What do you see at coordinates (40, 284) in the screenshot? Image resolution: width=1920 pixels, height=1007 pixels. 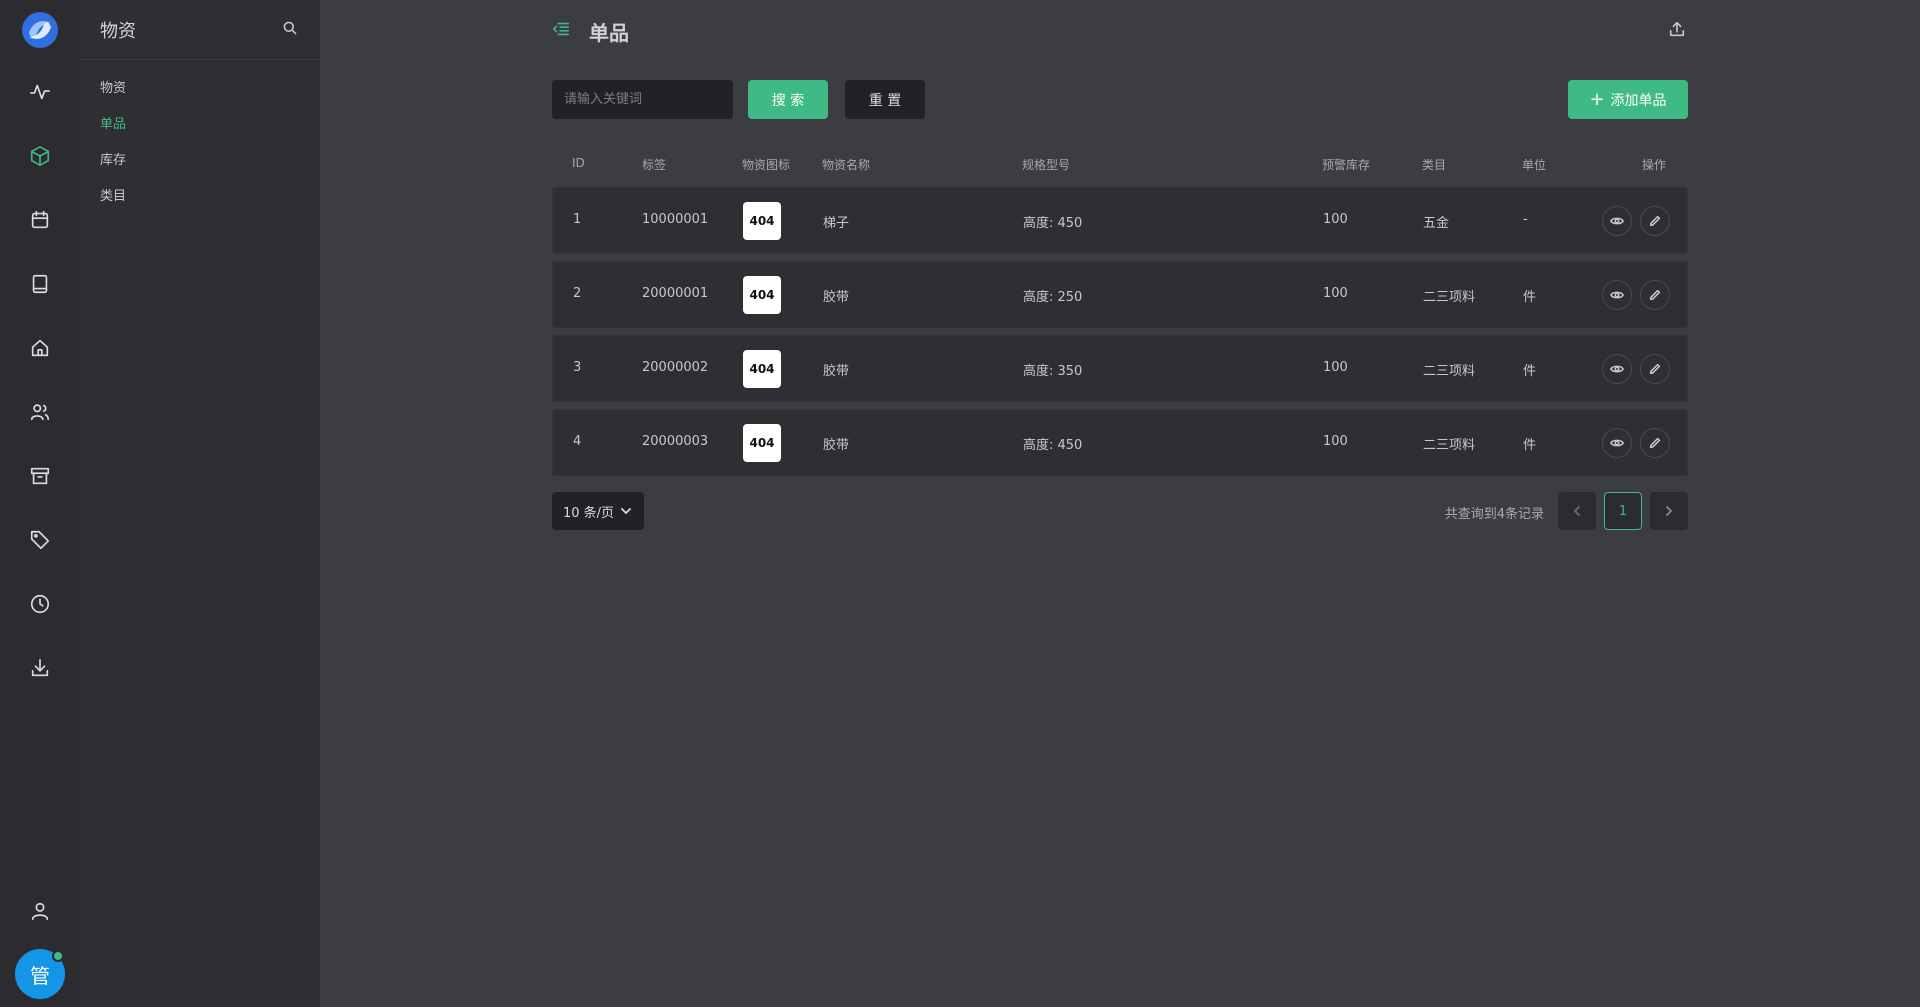 I see `book-icon` at bounding box center [40, 284].